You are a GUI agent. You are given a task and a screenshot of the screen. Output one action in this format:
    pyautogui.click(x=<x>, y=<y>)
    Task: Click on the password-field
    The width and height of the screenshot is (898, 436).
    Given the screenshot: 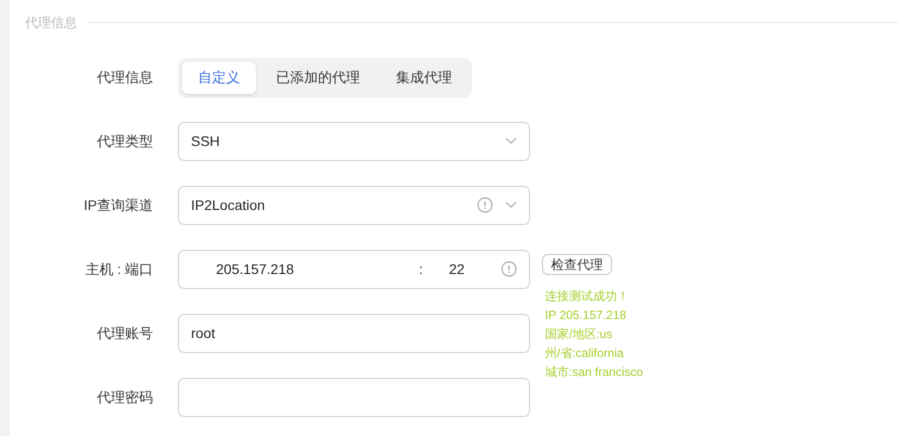 What is the action you would take?
    pyautogui.click(x=354, y=397)
    